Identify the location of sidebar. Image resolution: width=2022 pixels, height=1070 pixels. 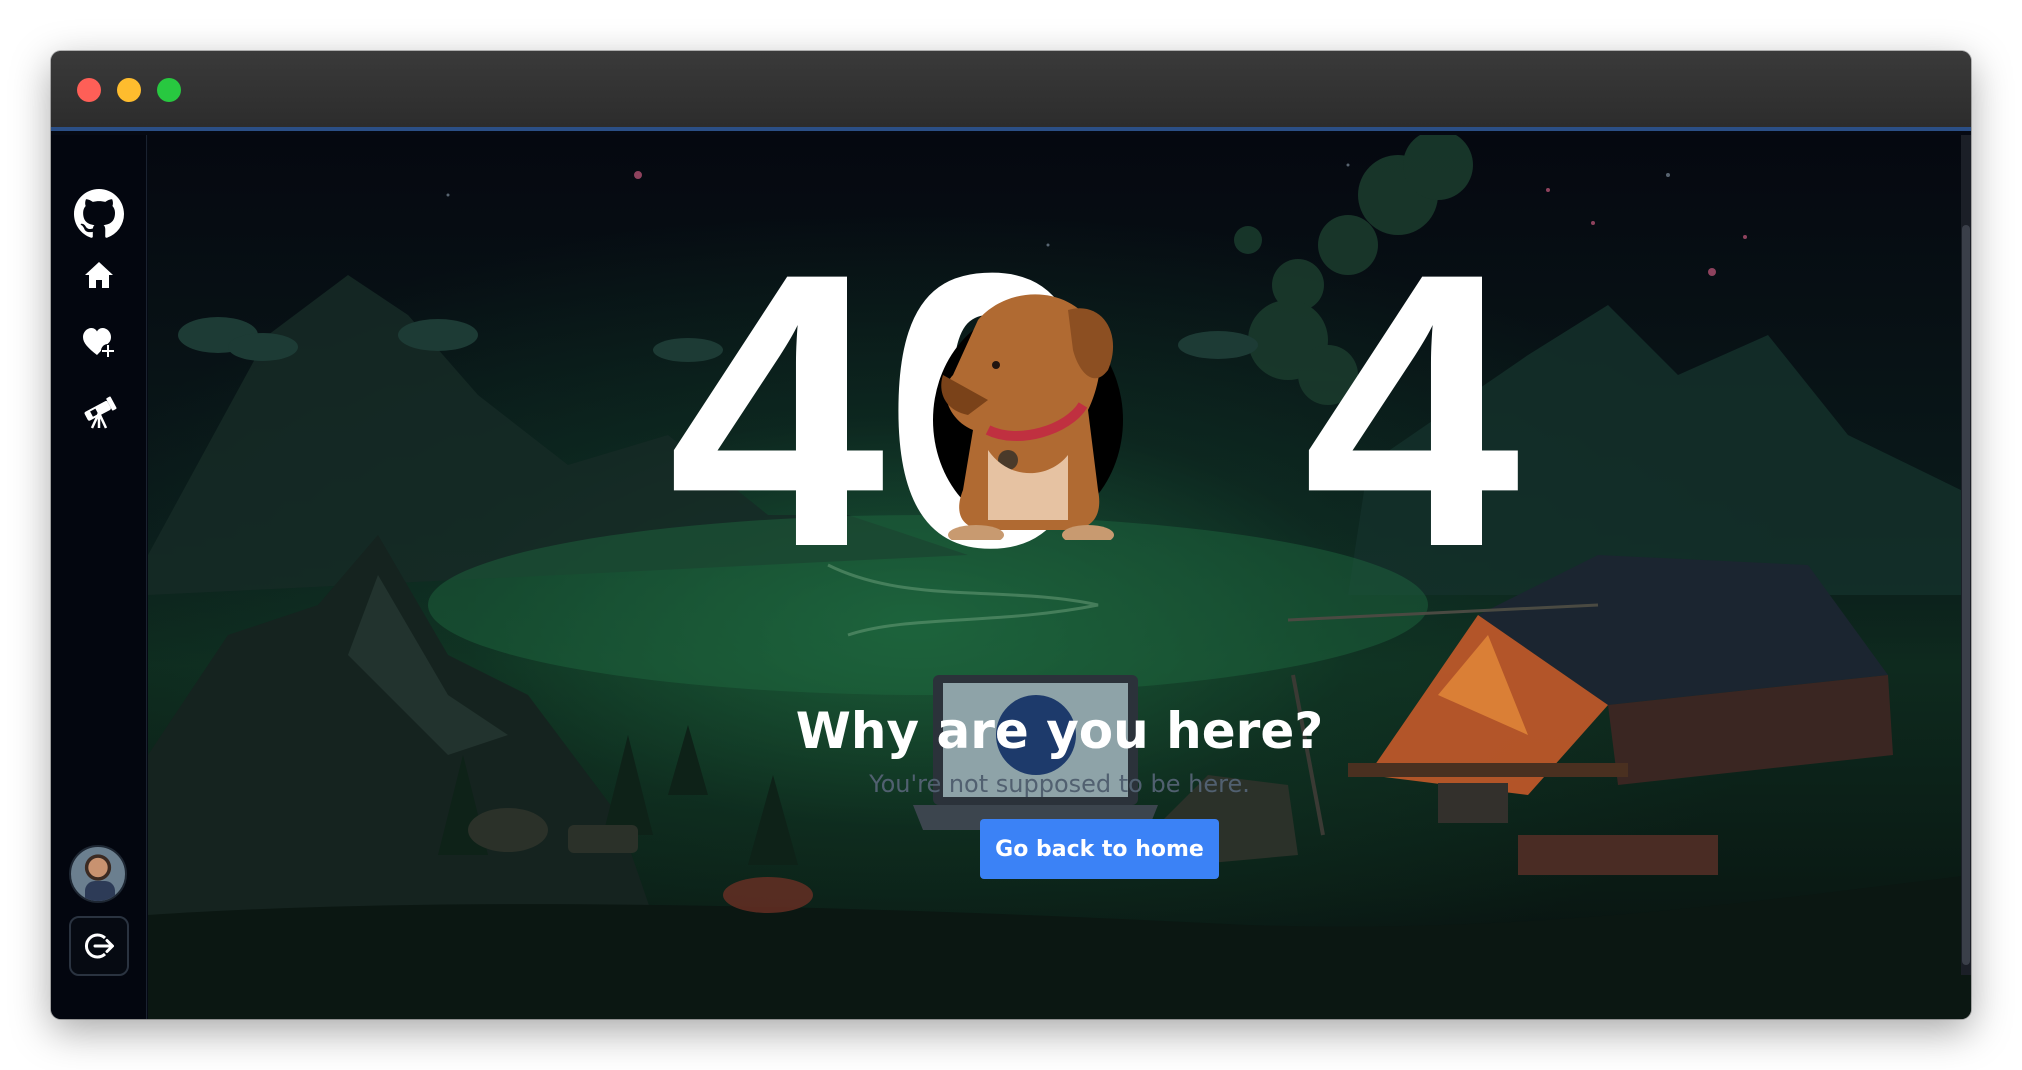
(99, 577).